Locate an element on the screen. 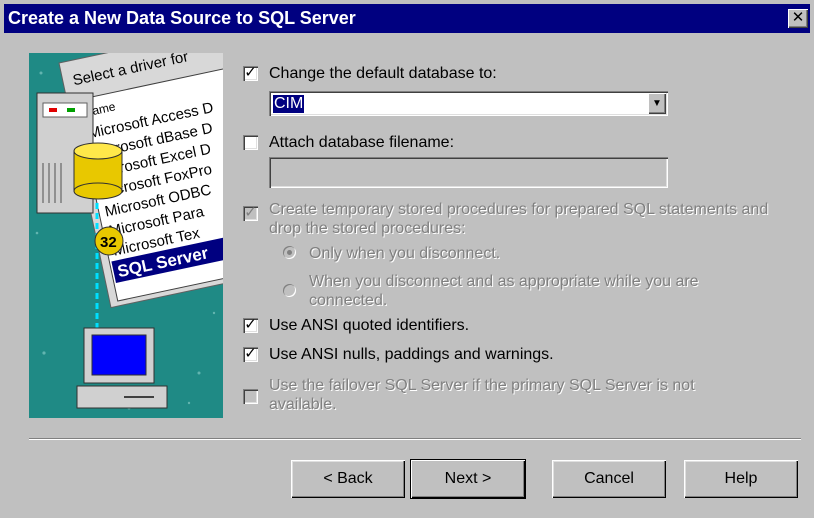 This screenshot has width=814, height=518. ansi-nulls-label: Use ANSI nulls, paddings and warnings. is located at coordinates (411, 354).